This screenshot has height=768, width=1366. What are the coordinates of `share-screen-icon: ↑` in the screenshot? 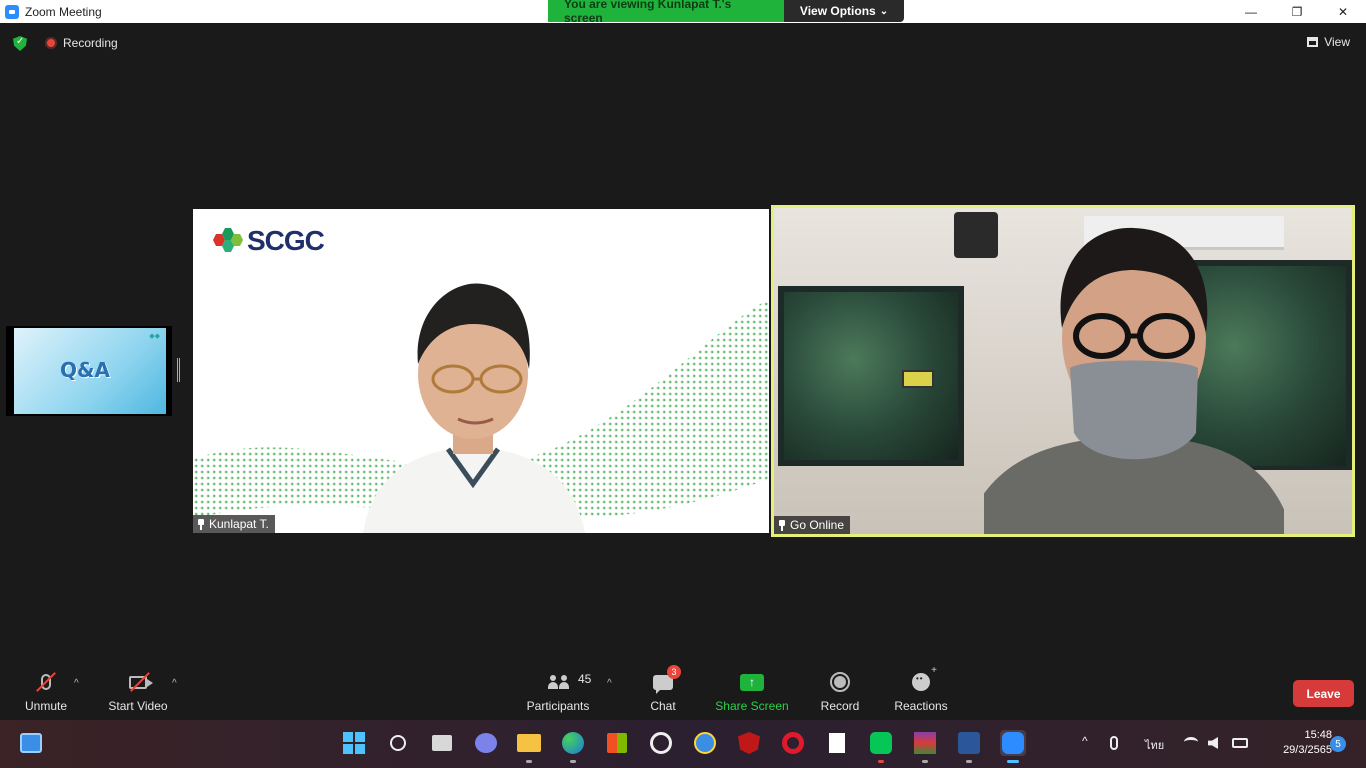 It's located at (752, 682).